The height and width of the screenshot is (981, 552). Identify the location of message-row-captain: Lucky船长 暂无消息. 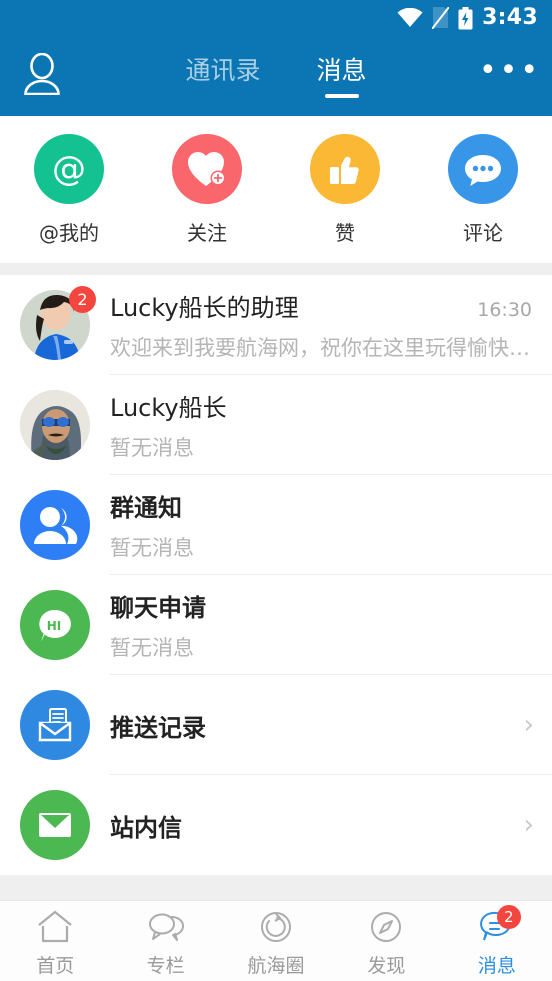
(276, 425).